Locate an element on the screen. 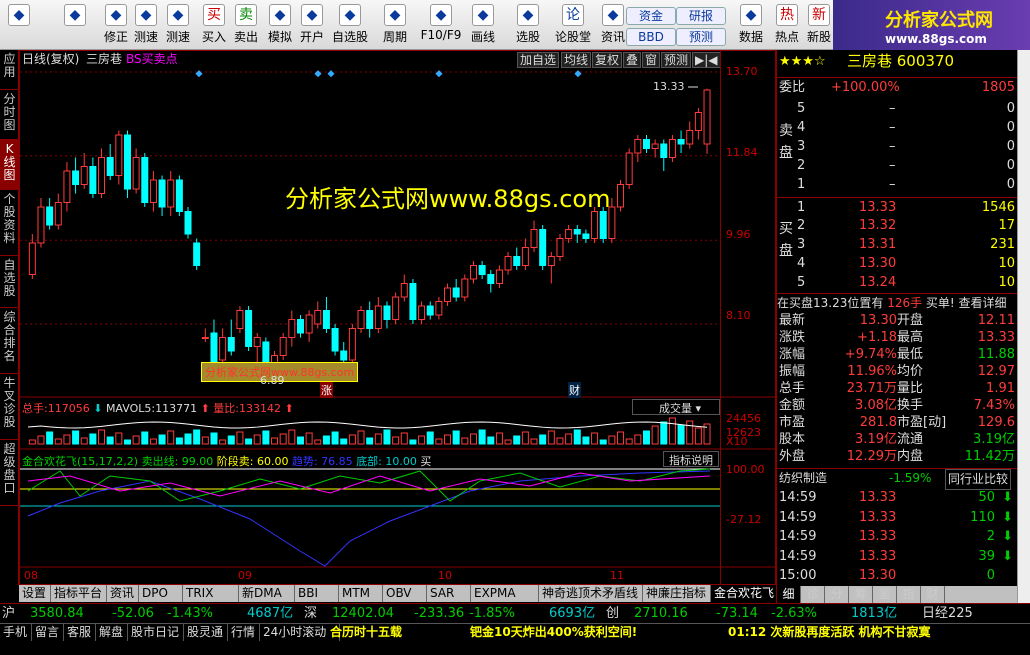 The height and width of the screenshot is (655, 1030). tick-row: 14:59 13.33 39 ⬇ is located at coordinates (897, 556).